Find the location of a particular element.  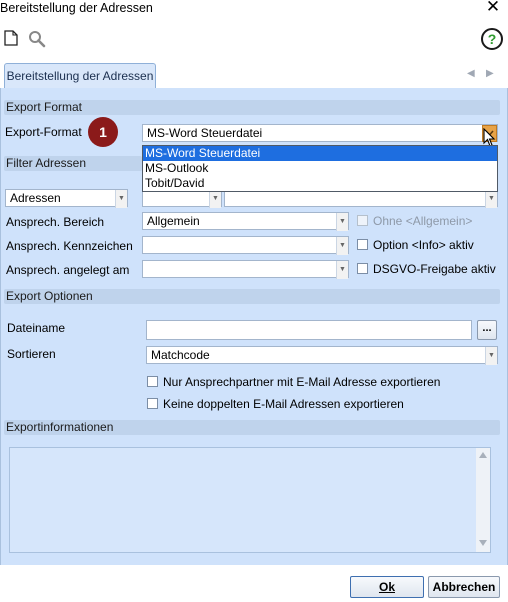

option-info-label: Option <Info> aktiv is located at coordinates (423, 245).